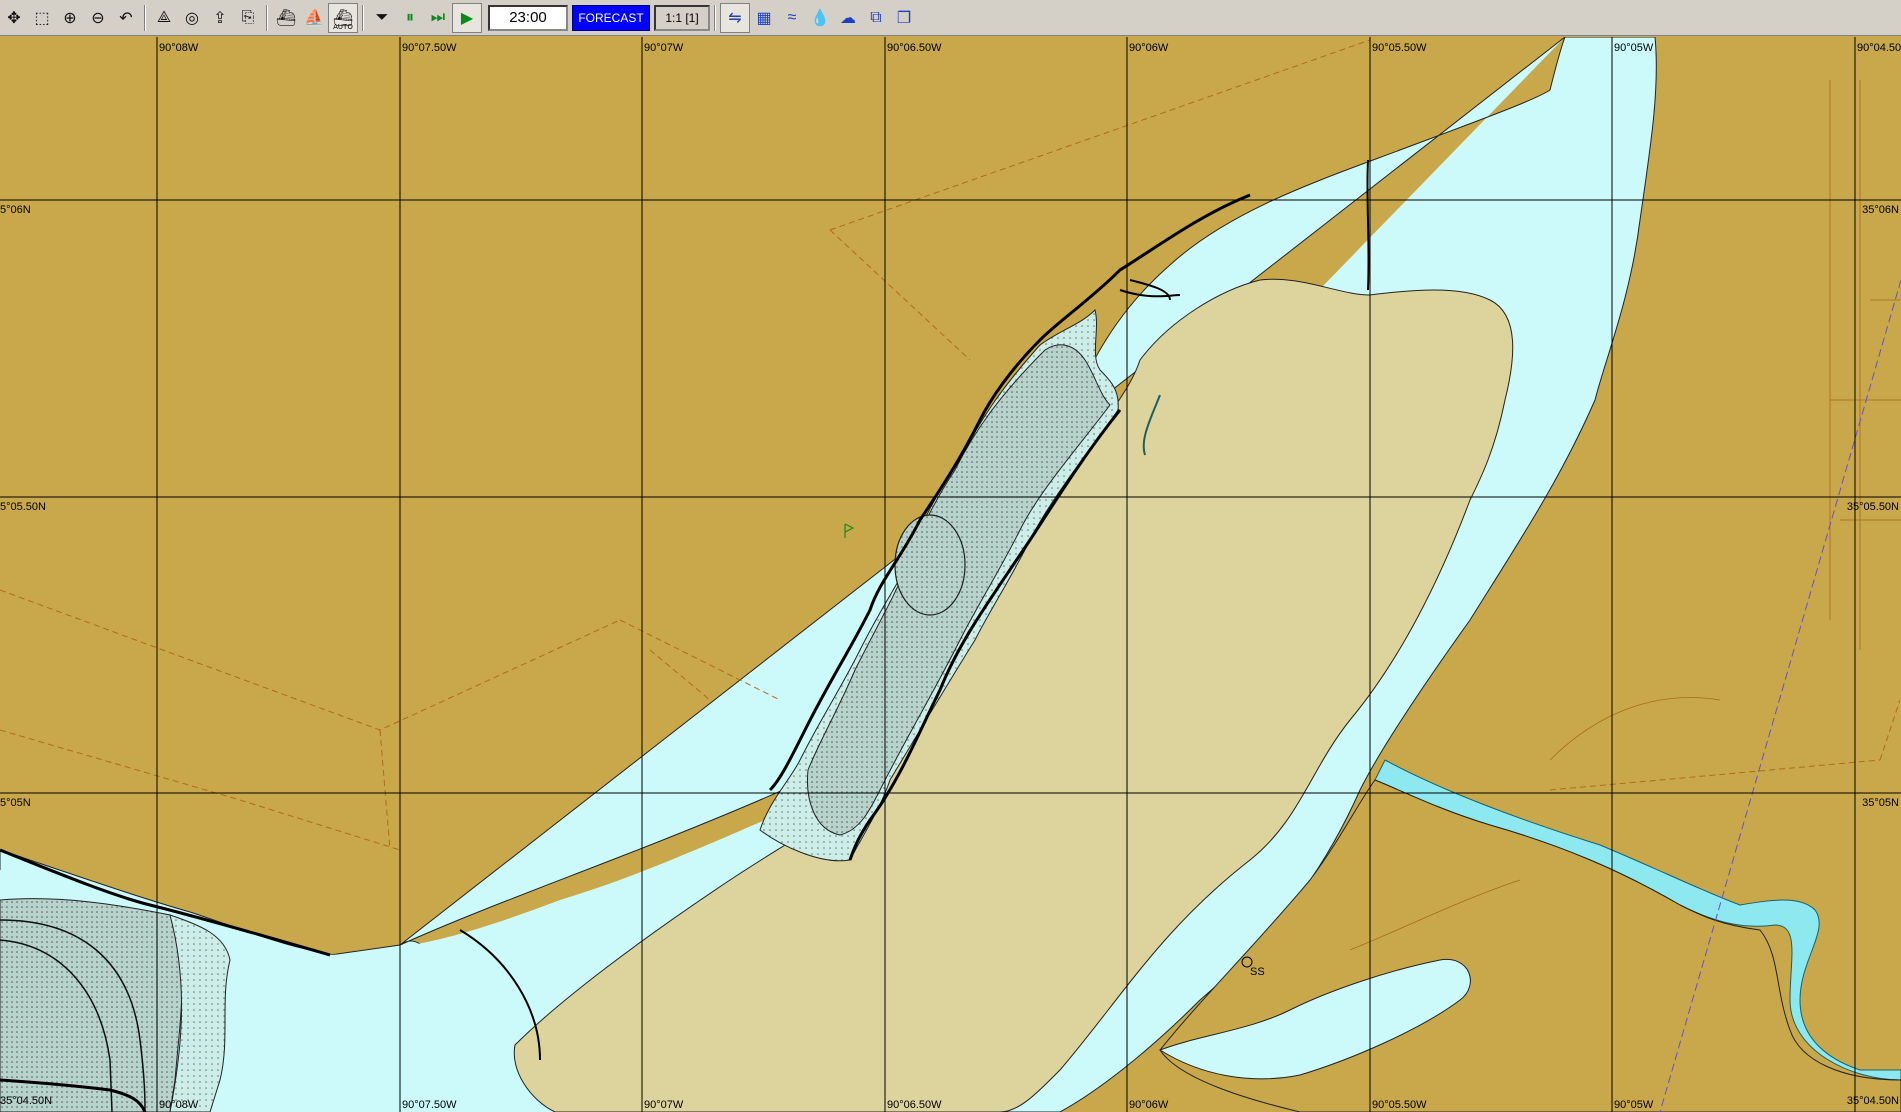 The height and width of the screenshot is (1112, 1901). I want to click on current-icon: ≈, so click(792, 18).